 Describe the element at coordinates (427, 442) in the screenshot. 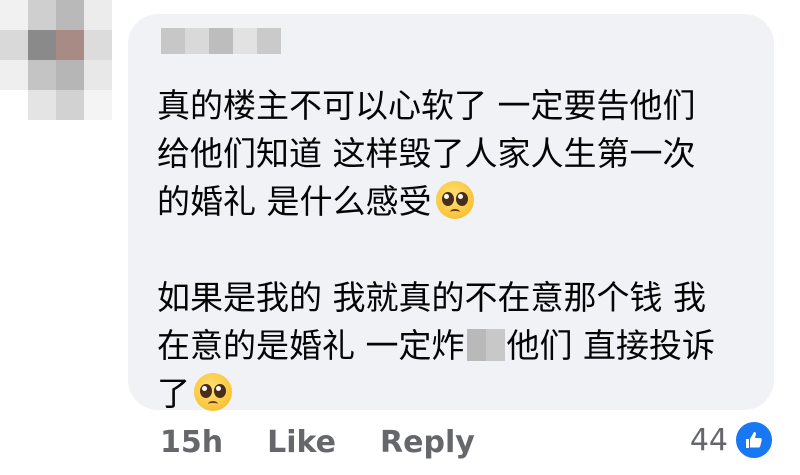

I see `reply-button: Reply` at that location.